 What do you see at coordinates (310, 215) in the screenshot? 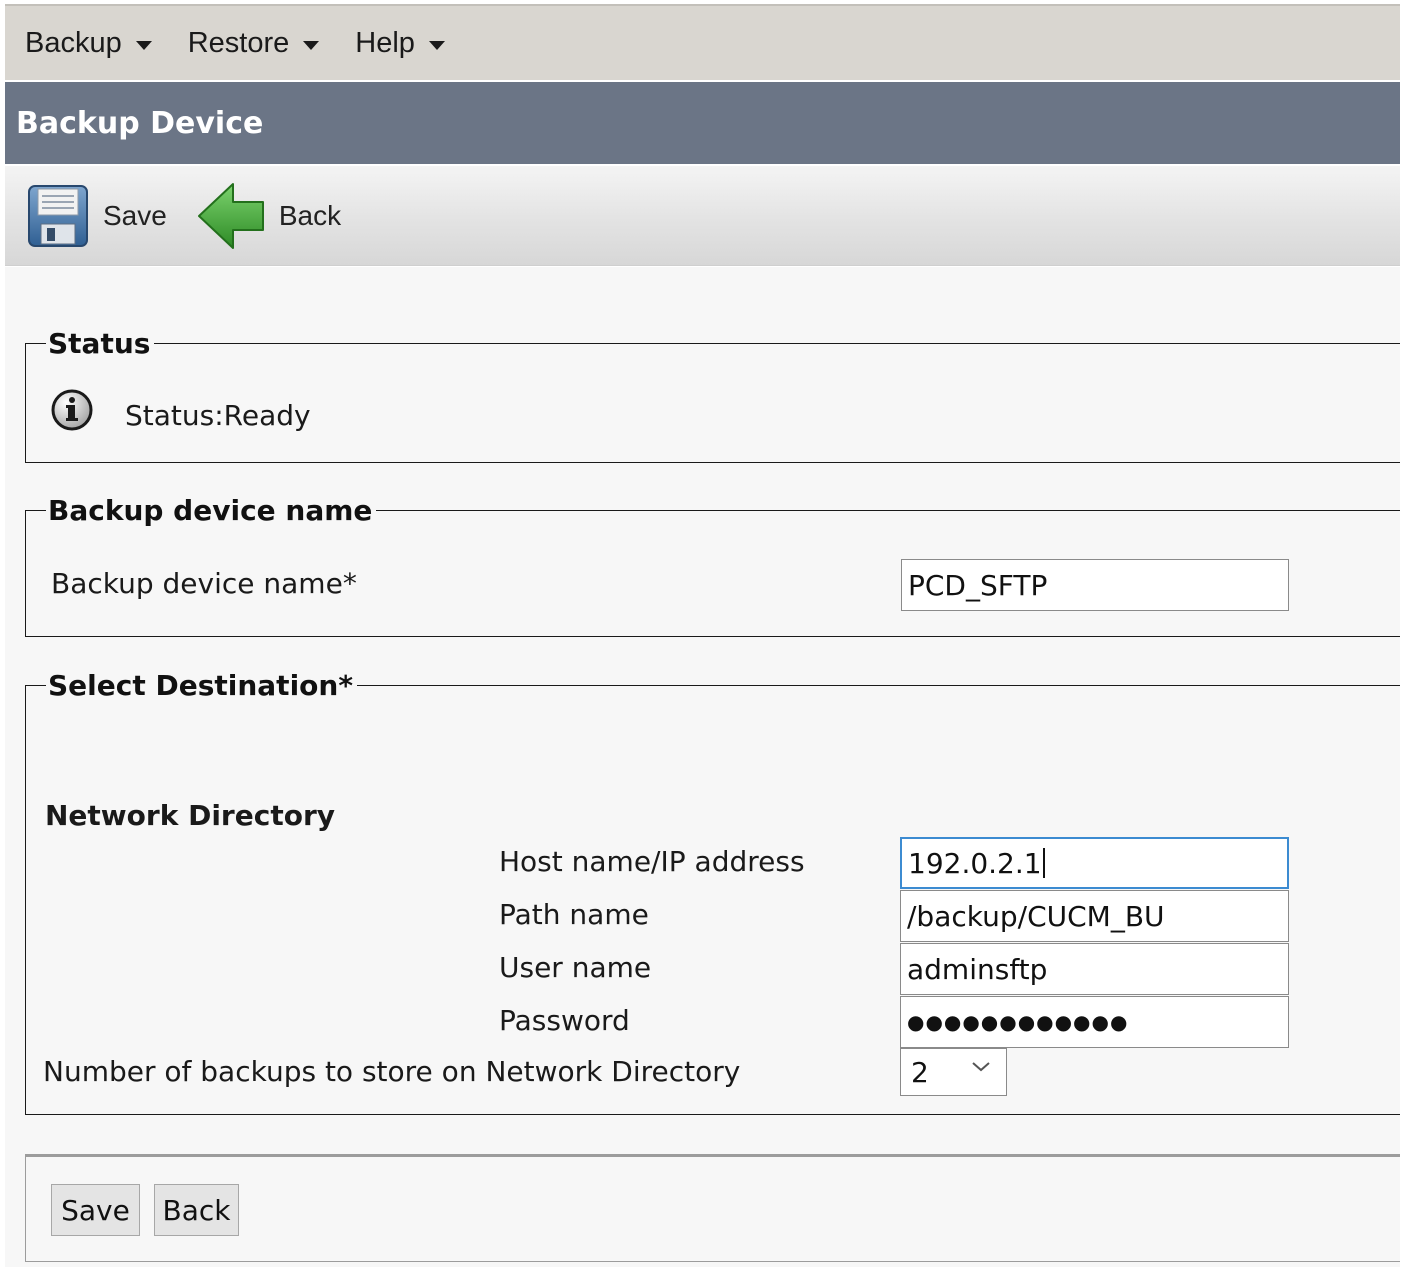
I see `toolbar-back-label: Back` at bounding box center [310, 215].